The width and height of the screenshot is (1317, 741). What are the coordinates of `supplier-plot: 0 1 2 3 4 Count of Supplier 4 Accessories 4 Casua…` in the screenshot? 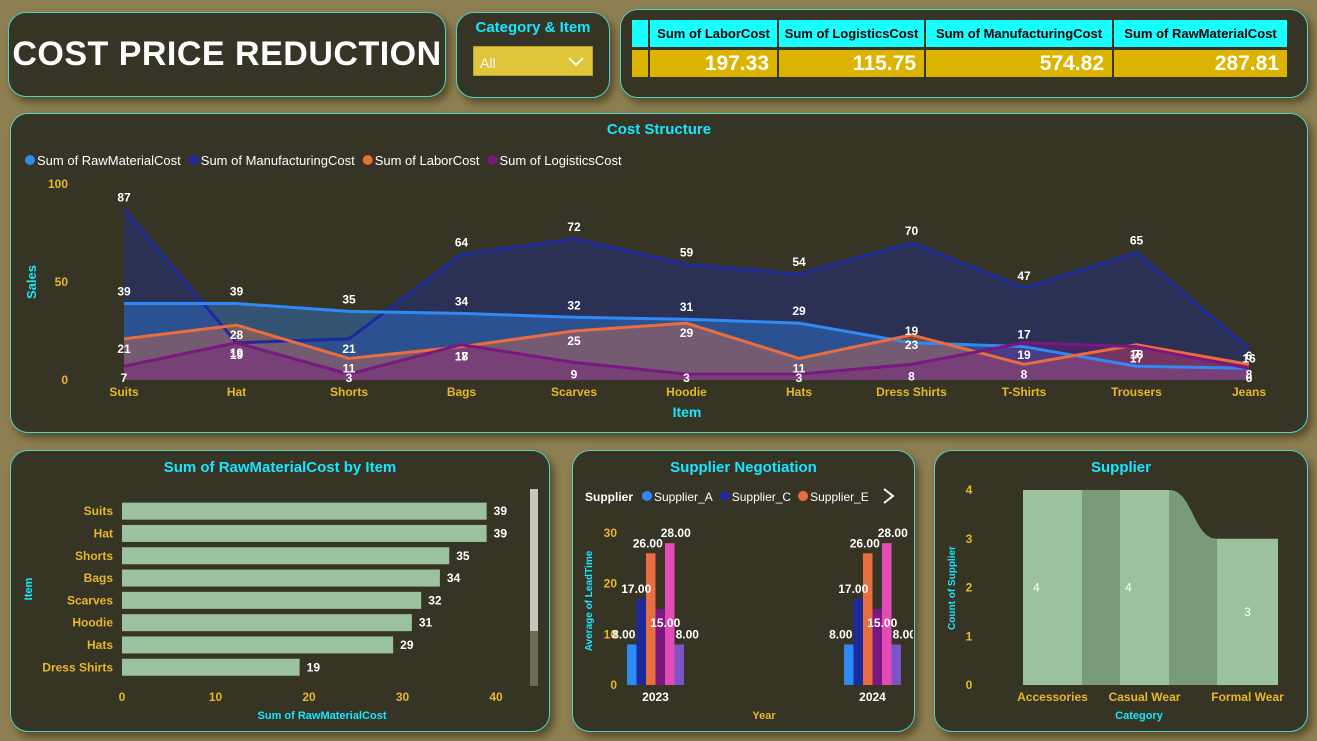 It's located at (1115, 602).